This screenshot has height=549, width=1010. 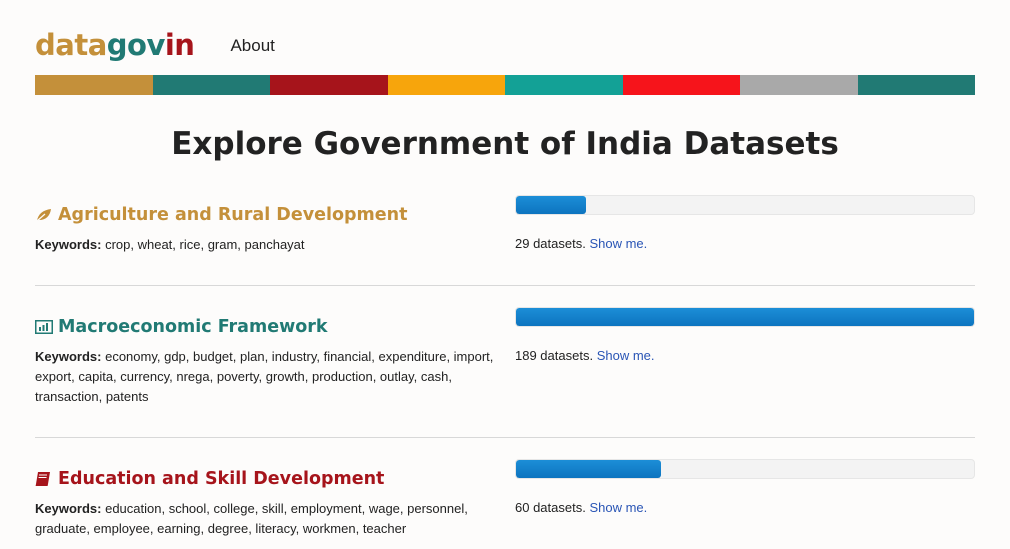 What do you see at coordinates (554, 355) in the screenshot?
I see `dataset-count-text: 189 datasets.` at bounding box center [554, 355].